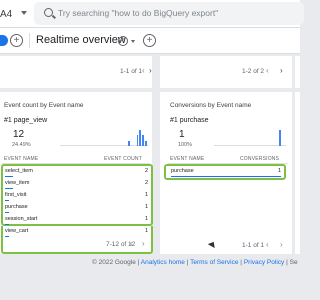  Describe the element at coordinates (48, 12) in the screenshot. I see `search-icon` at that location.